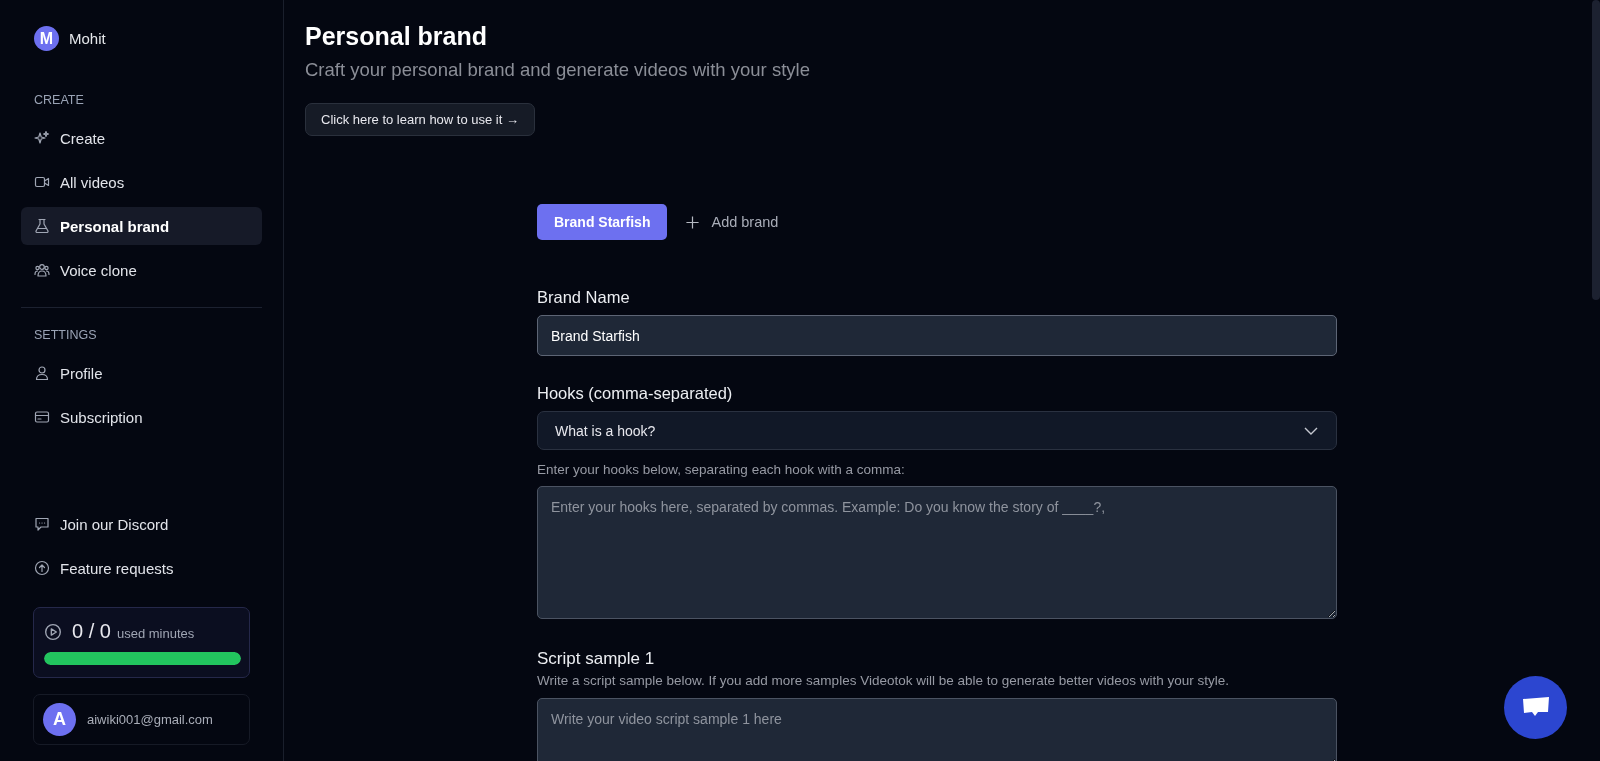 The height and width of the screenshot is (761, 1600). What do you see at coordinates (937, 729) in the screenshot?
I see `script-sample-textarea: Write your video script sample 1 here` at bounding box center [937, 729].